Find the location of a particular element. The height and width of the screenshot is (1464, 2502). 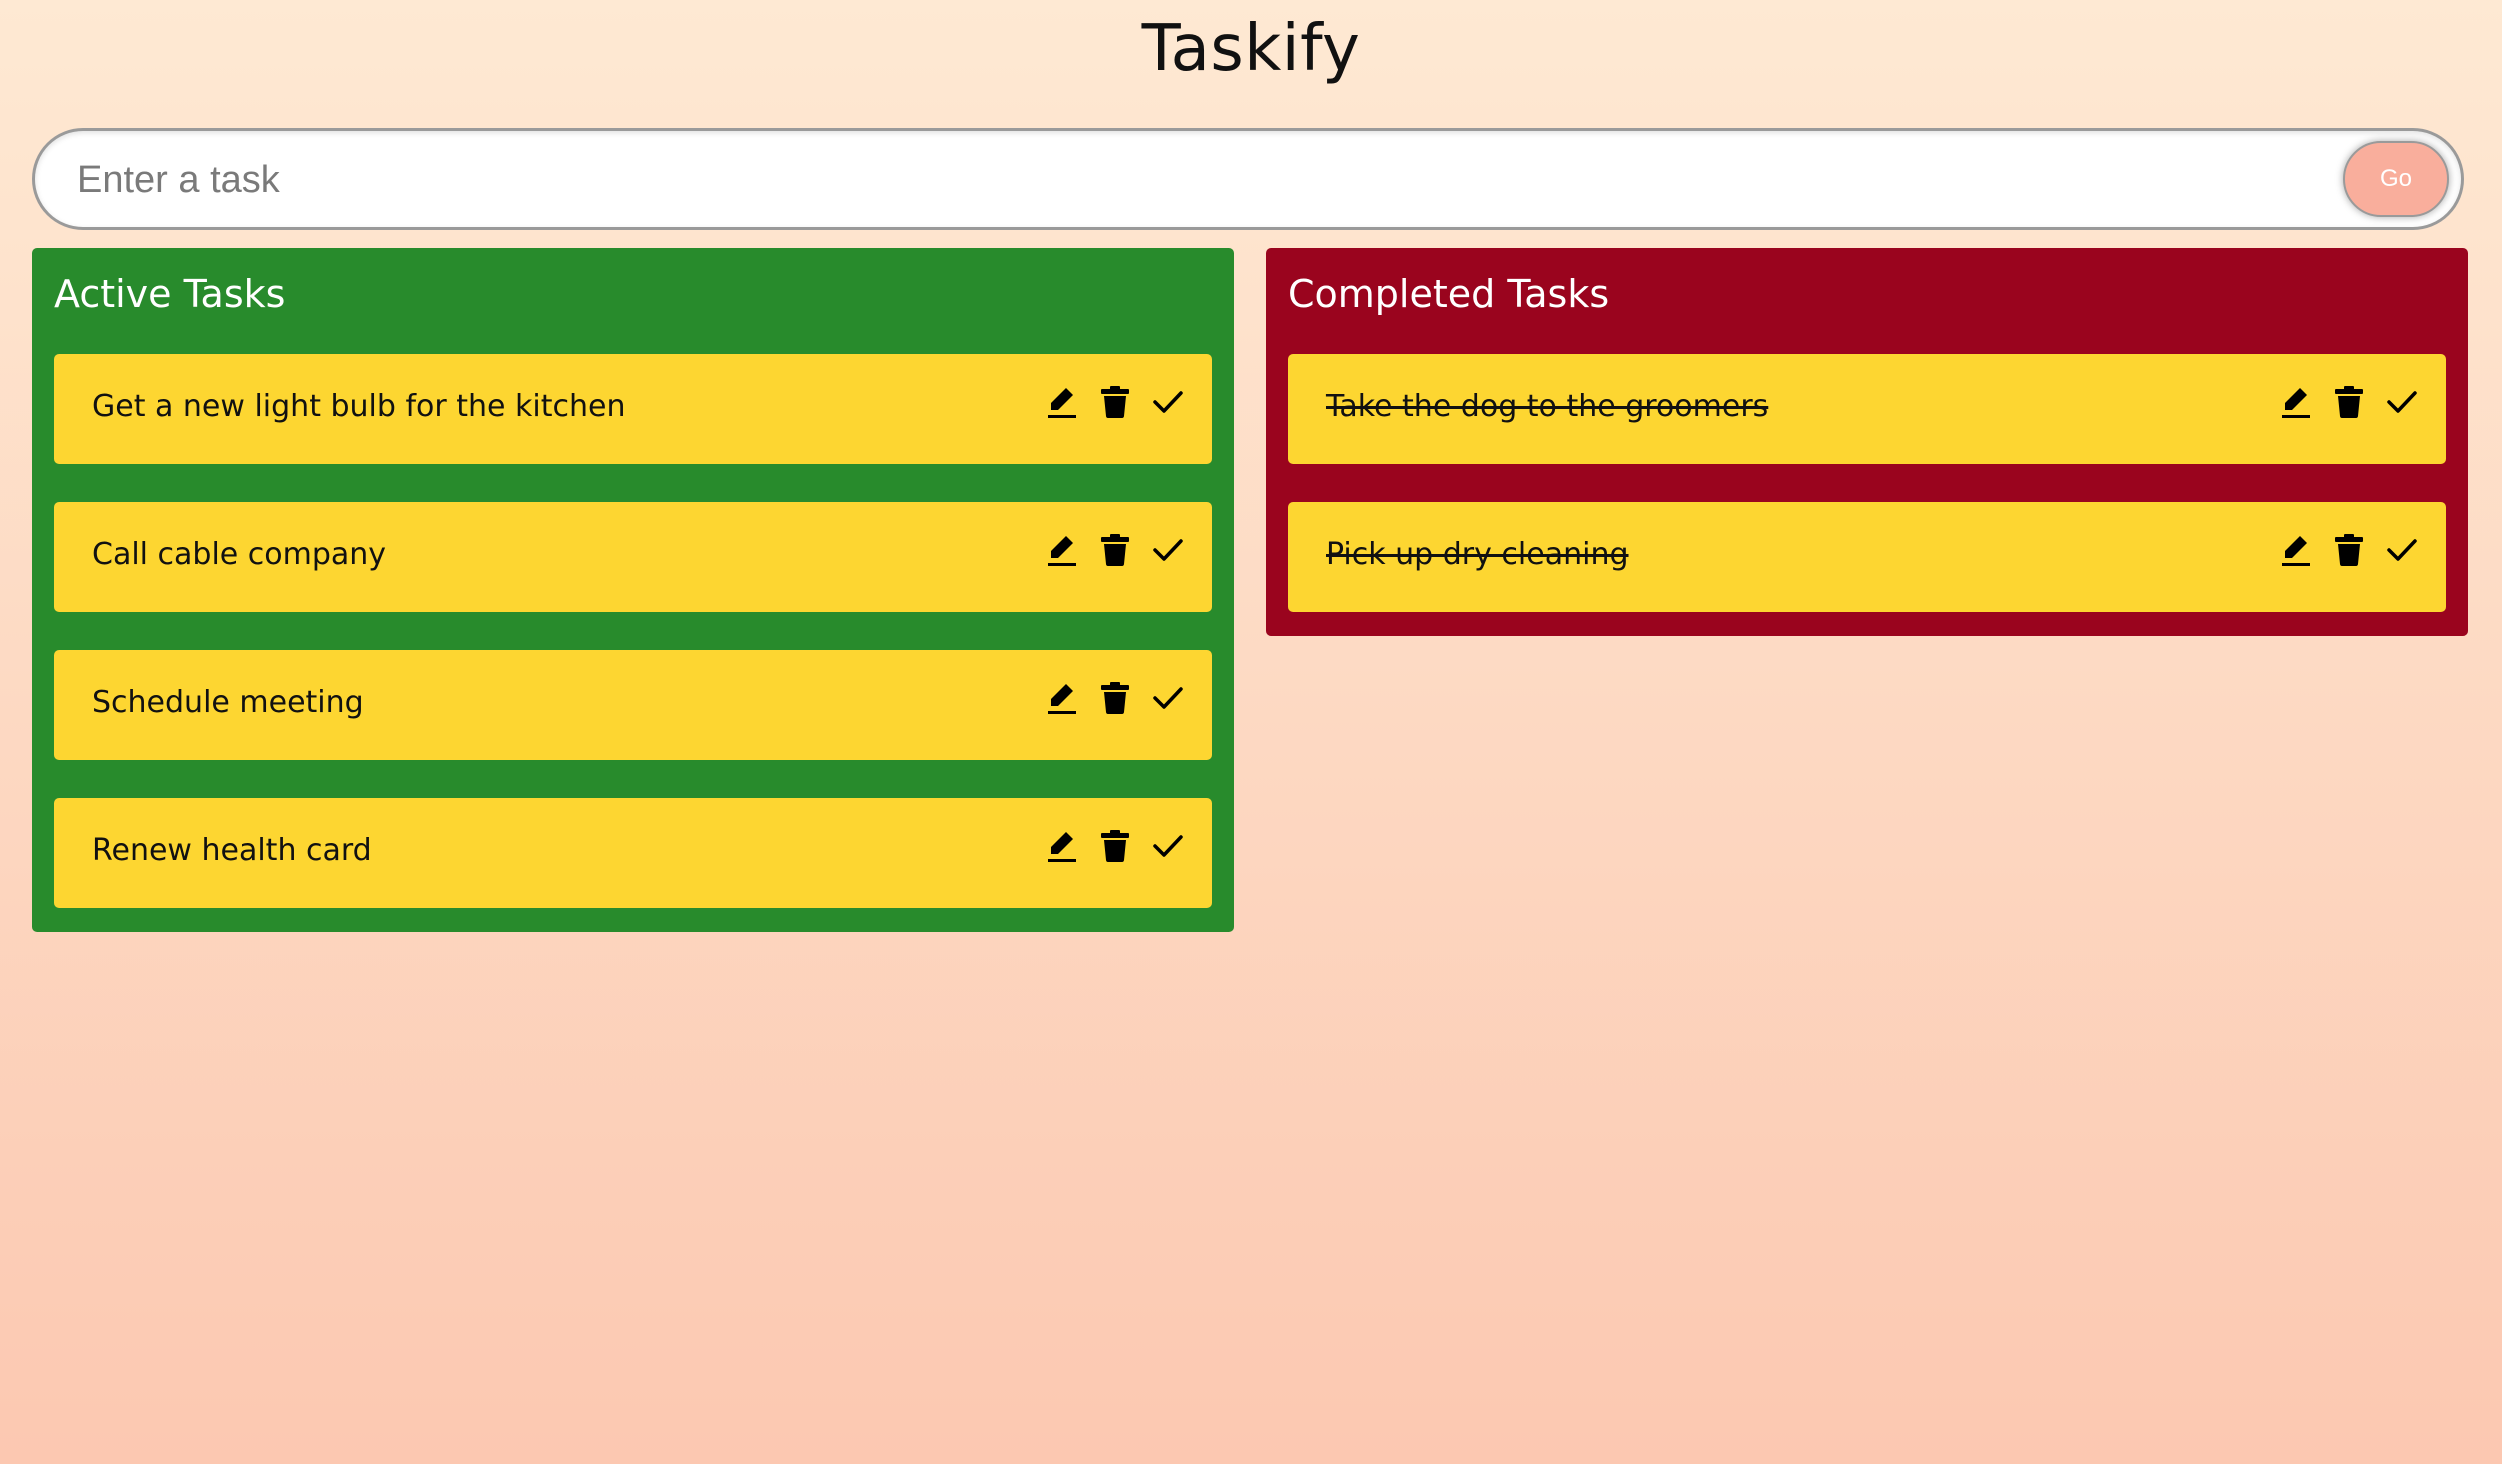

task-input-bar: Go is located at coordinates (1248, 179).